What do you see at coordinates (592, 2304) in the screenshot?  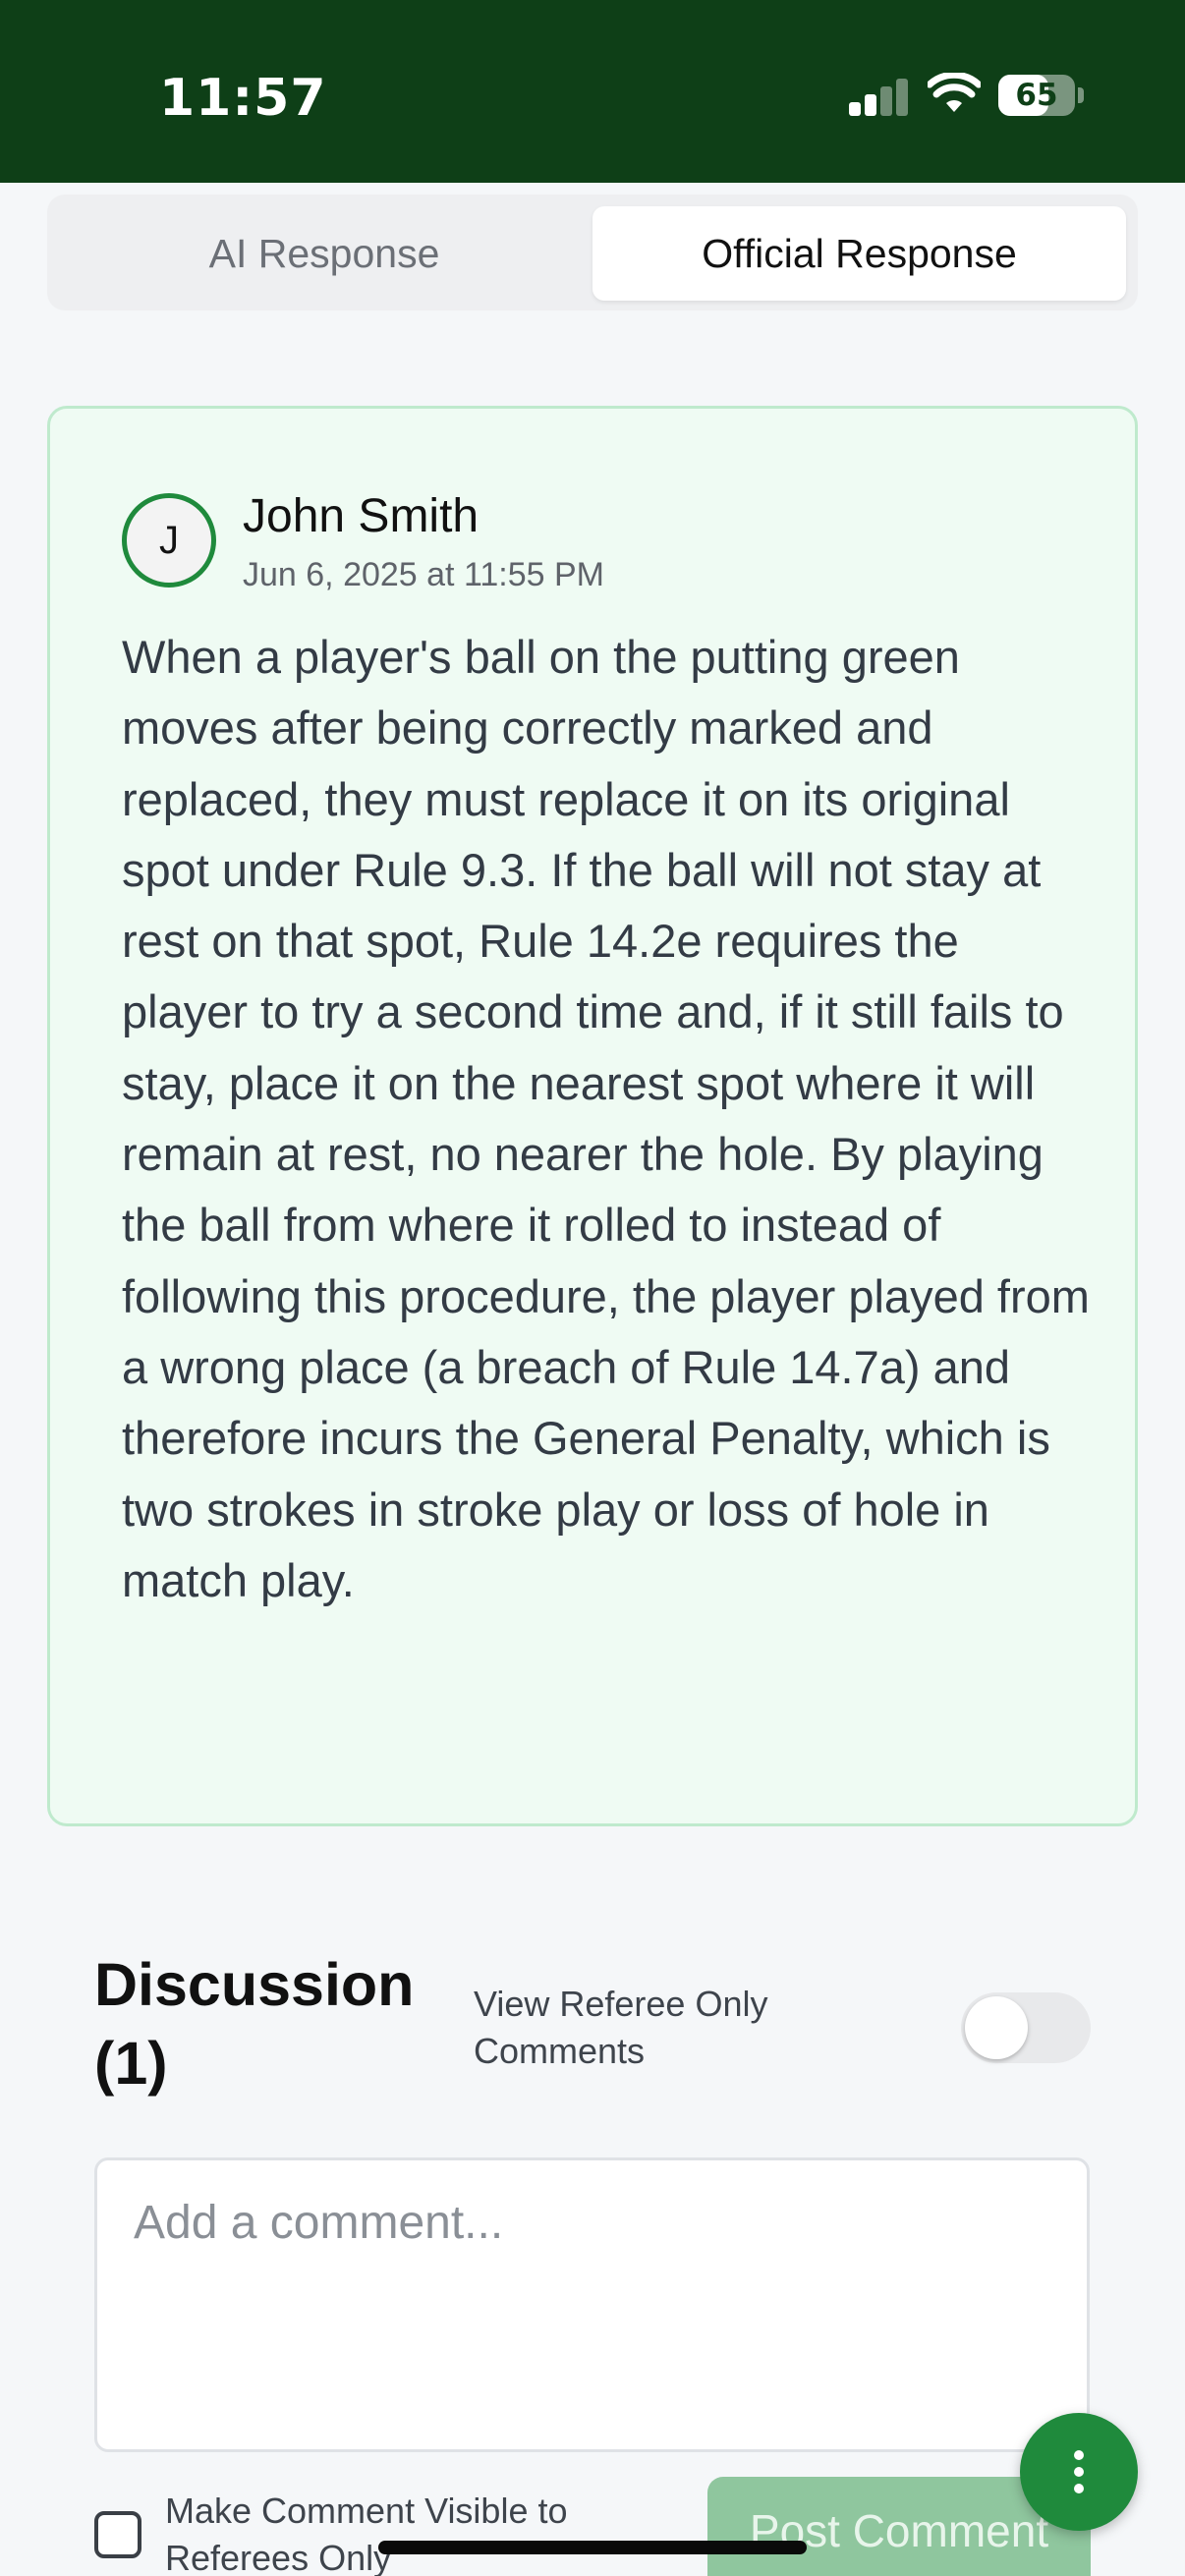 I see `comment-input` at bounding box center [592, 2304].